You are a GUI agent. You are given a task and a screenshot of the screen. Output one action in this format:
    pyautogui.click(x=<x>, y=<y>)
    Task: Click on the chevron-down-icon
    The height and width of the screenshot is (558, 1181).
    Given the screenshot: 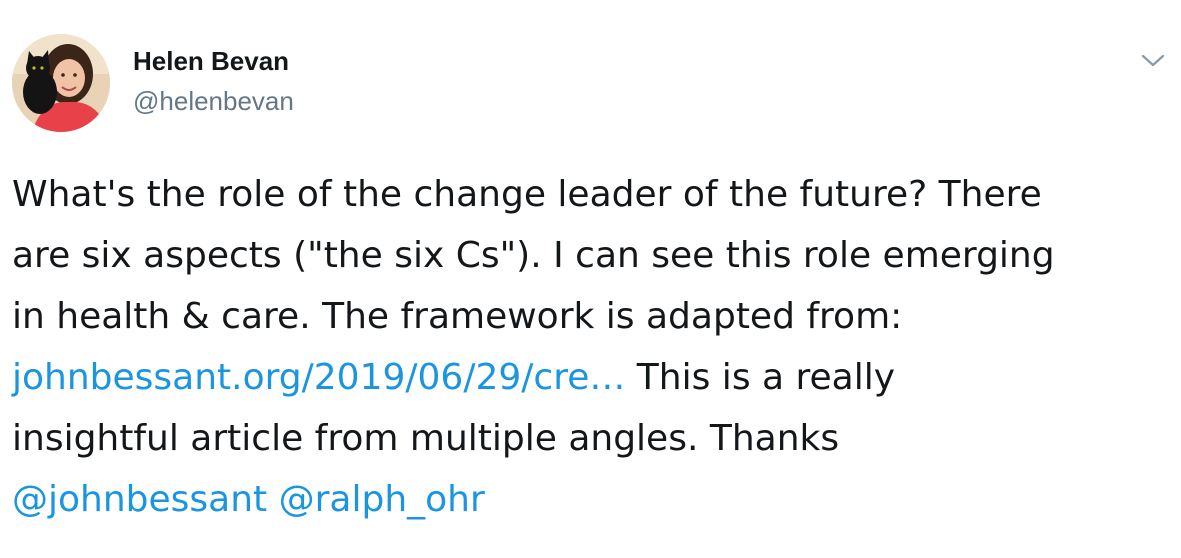 What is the action you would take?
    pyautogui.click(x=1153, y=60)
    